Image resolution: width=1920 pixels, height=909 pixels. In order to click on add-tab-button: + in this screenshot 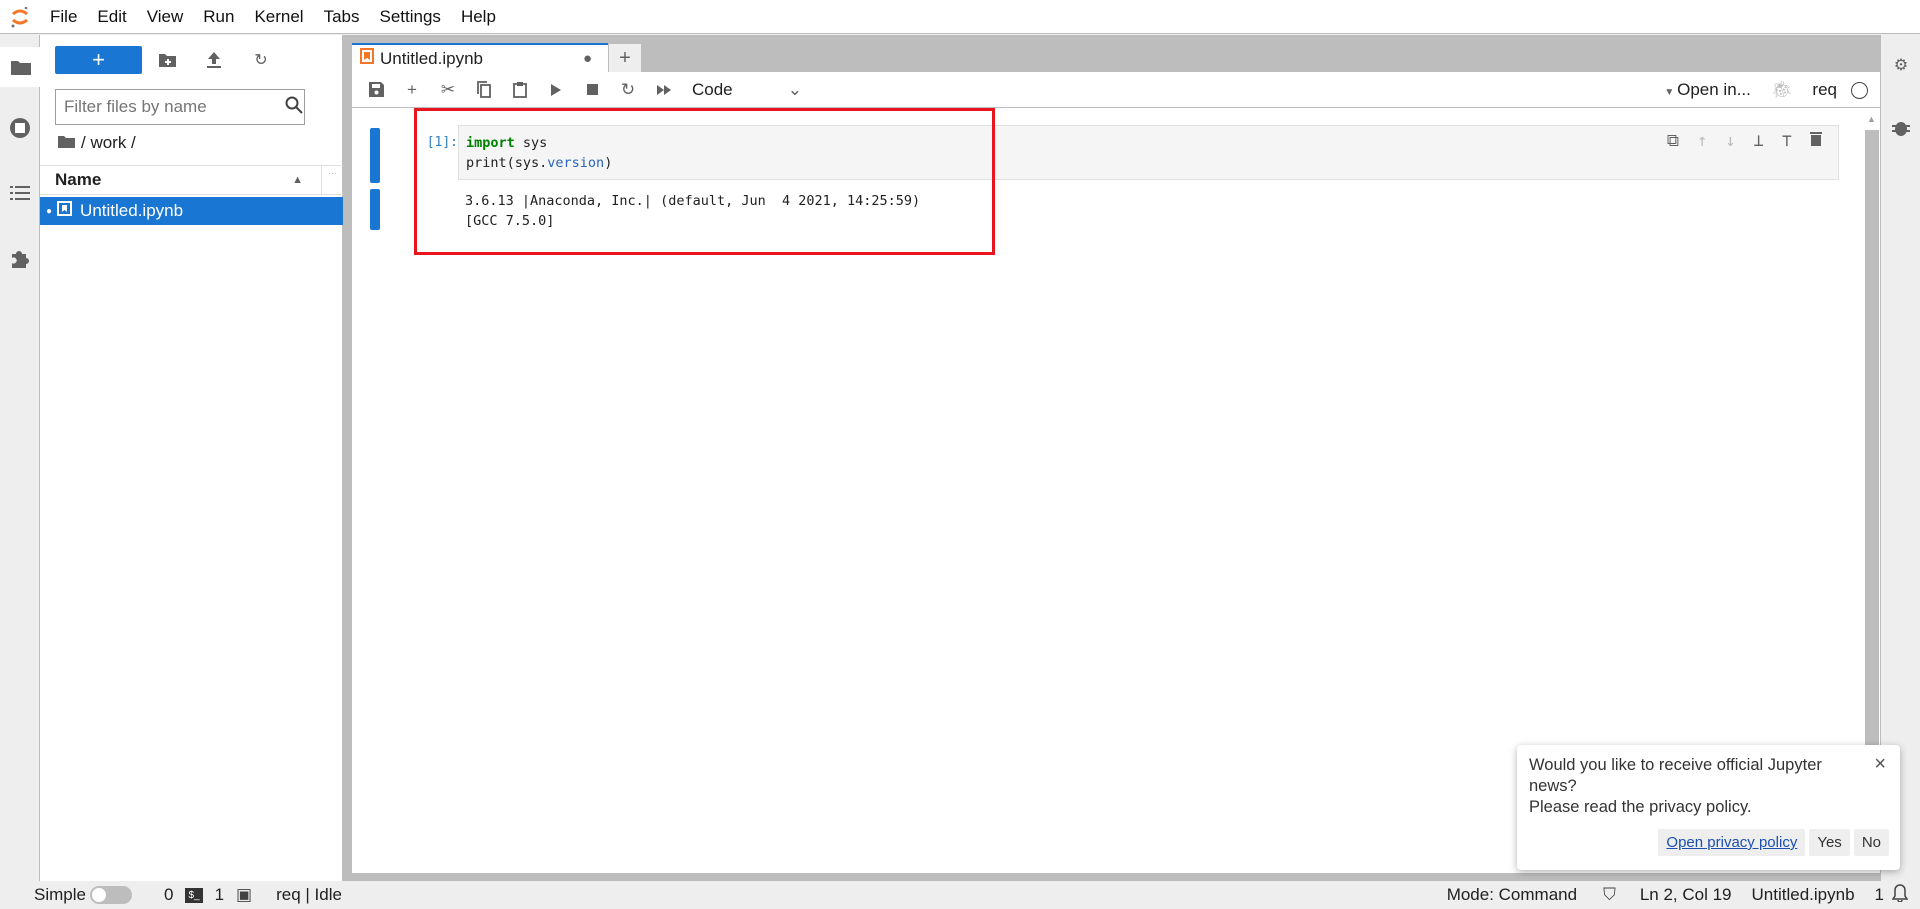, I will do `click(625, 58)`.